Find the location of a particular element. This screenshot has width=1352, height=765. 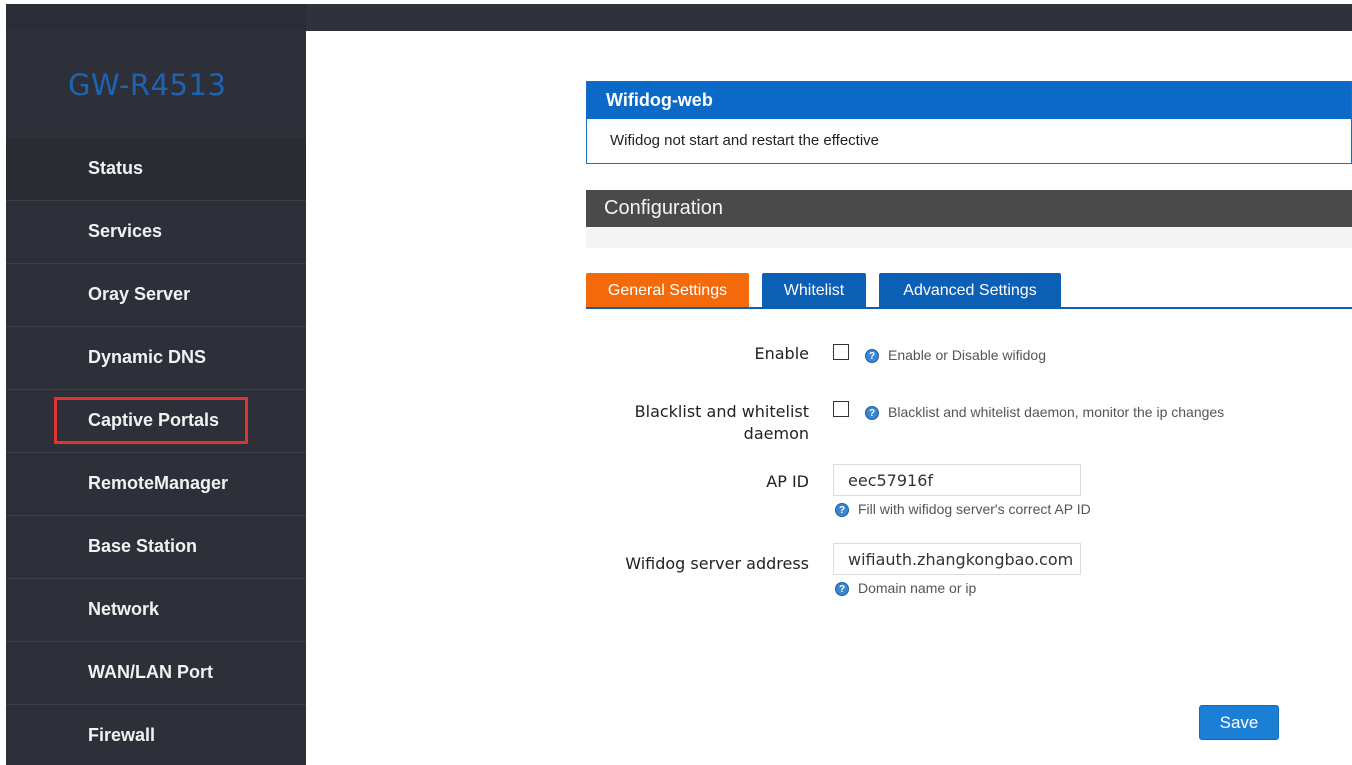

configuration-strip is located at coordinates (969, 237).